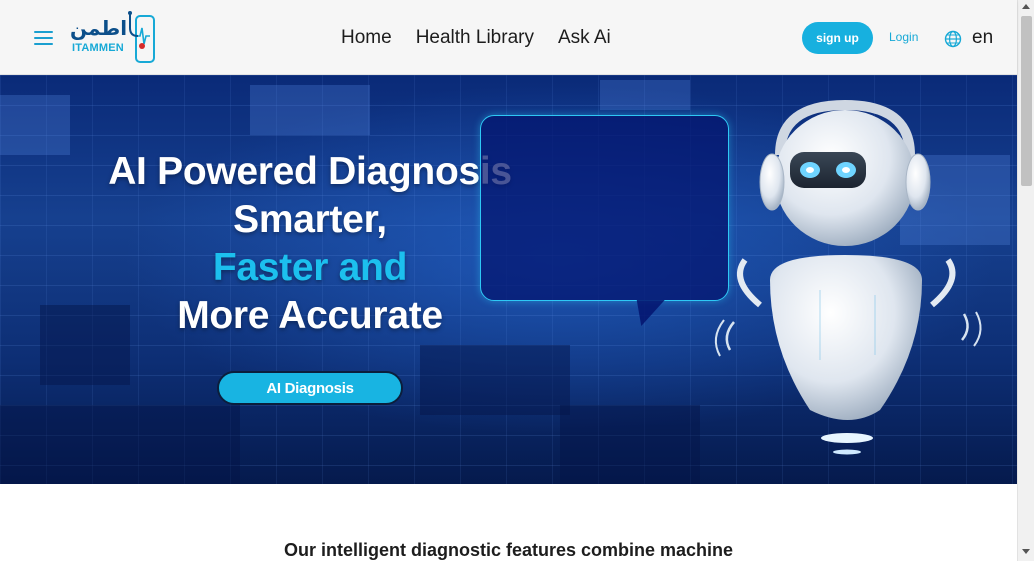 The image size is (1034, 561). I want to click on scroll-up-arrow-icon, so click(1026, 6).